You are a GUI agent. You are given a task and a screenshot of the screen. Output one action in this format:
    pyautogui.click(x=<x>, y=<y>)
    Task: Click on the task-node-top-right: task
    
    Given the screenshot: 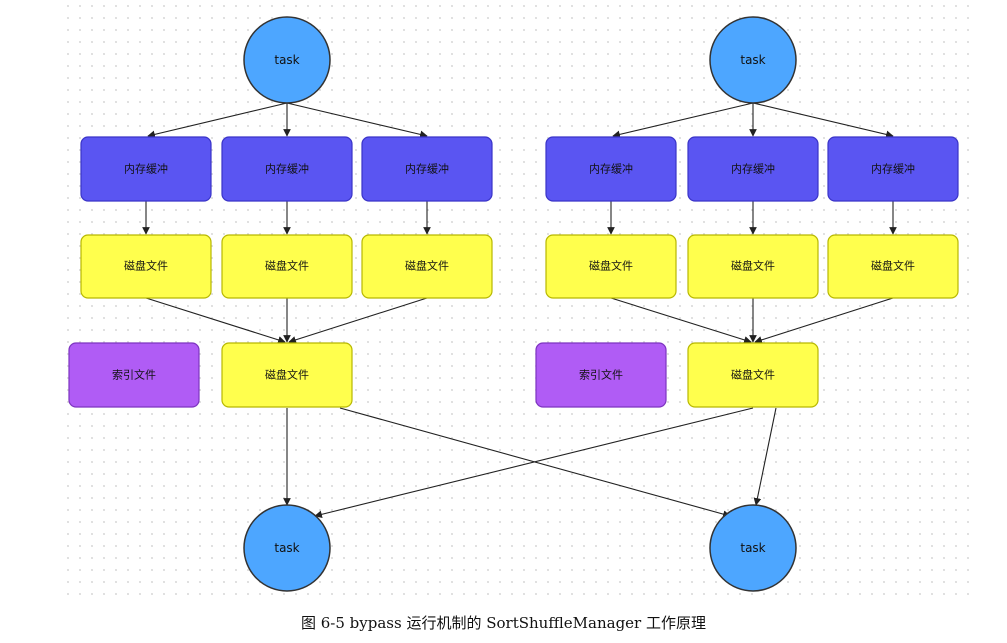 What is the action you would take?
    pyautogui.click(x=753, y=60)
    